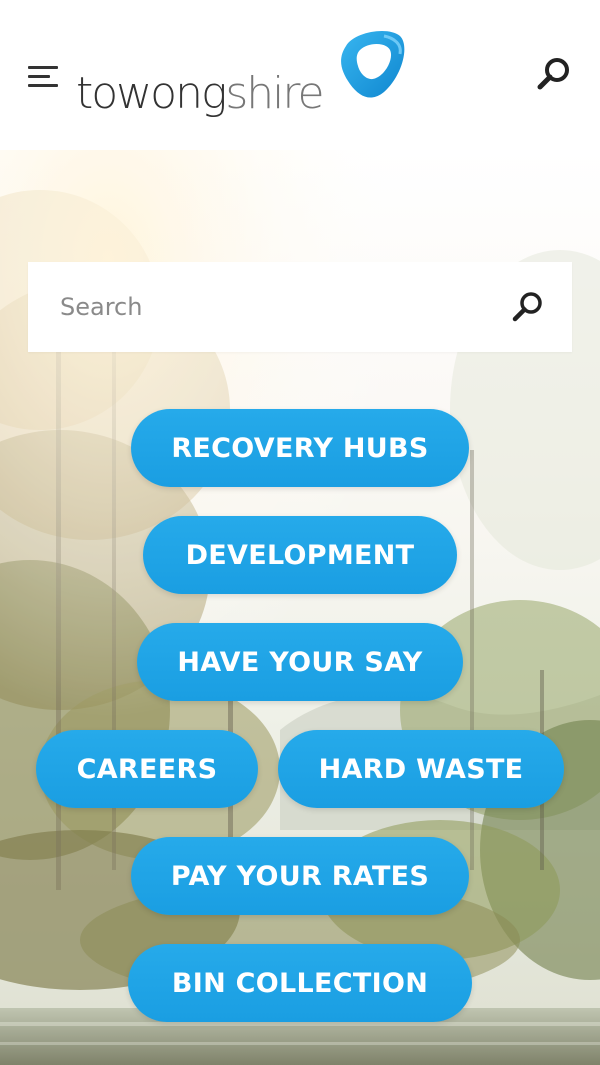  I want to click on quick-link-hard-waste: HARD WASTE, so click(421, 769).